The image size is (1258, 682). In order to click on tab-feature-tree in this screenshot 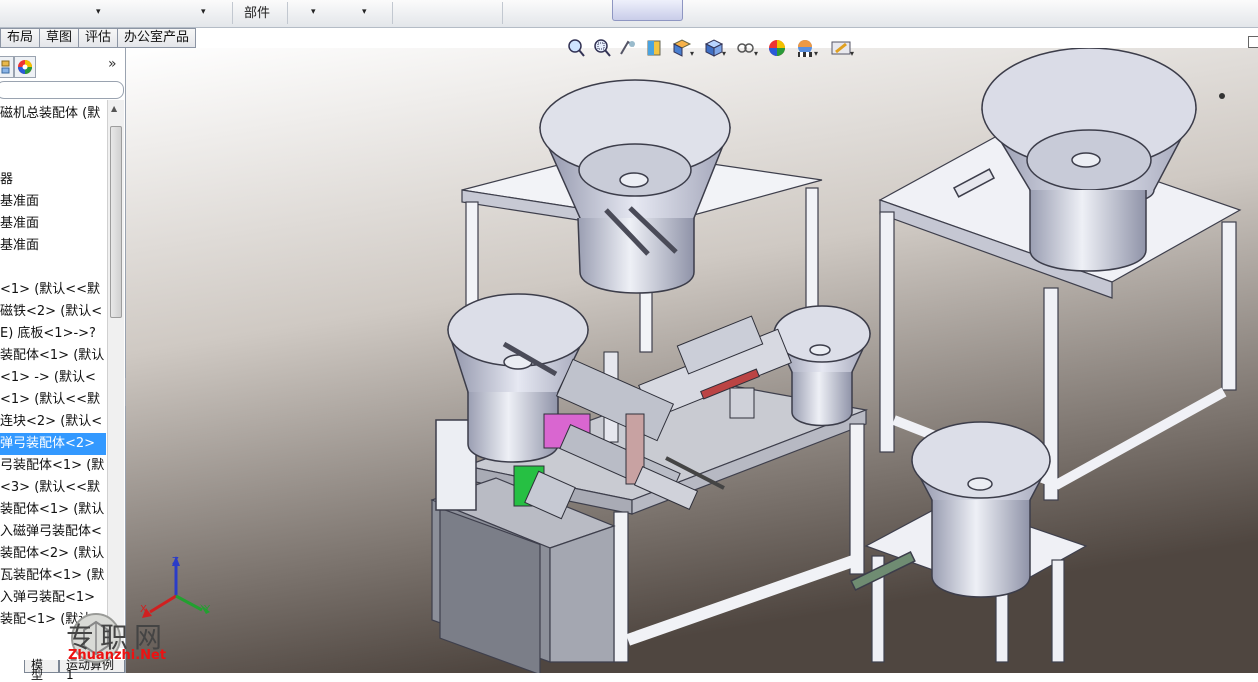, I will do `click(7, 67)`.